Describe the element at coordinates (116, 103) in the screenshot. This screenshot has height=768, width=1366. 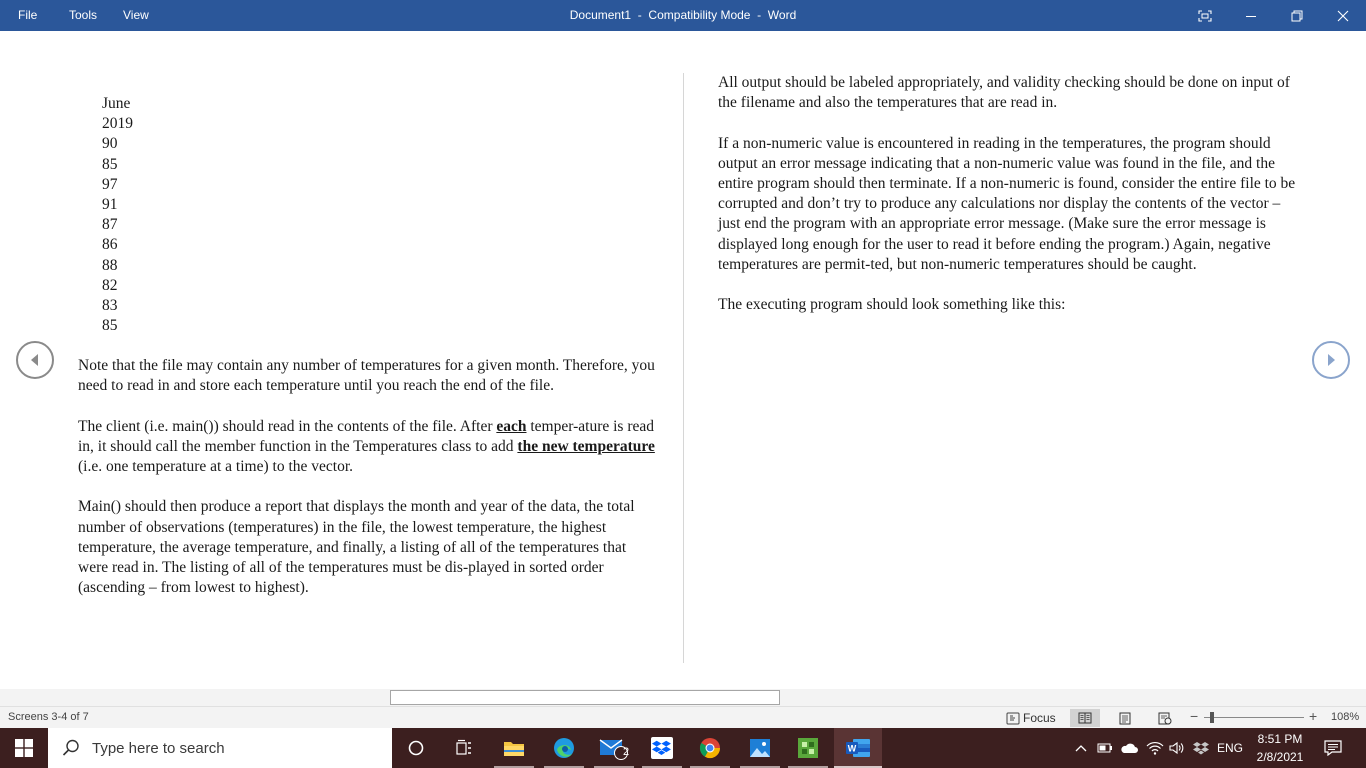
I see `data-list-item: June` at that location.